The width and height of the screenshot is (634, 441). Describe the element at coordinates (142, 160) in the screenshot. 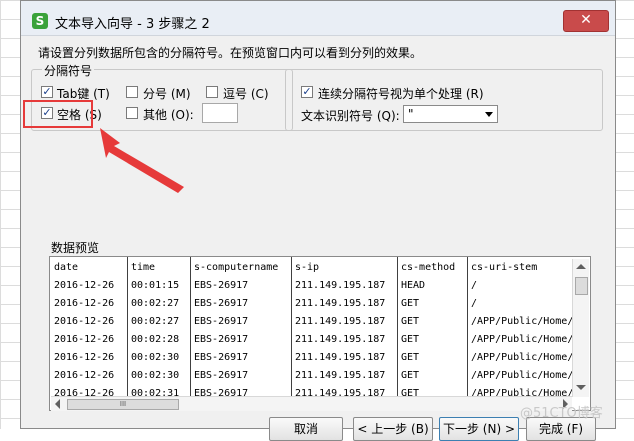

I see `annotation-arrow-icon` at that location.